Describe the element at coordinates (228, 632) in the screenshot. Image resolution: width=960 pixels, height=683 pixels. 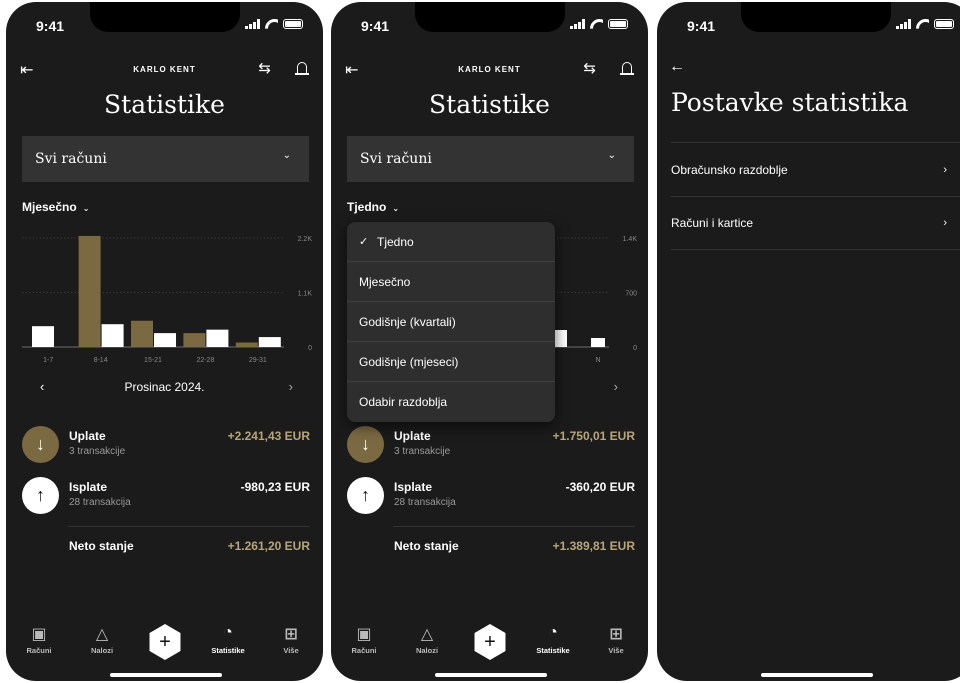
I see `pie-chart-icon: ◔` at that location.